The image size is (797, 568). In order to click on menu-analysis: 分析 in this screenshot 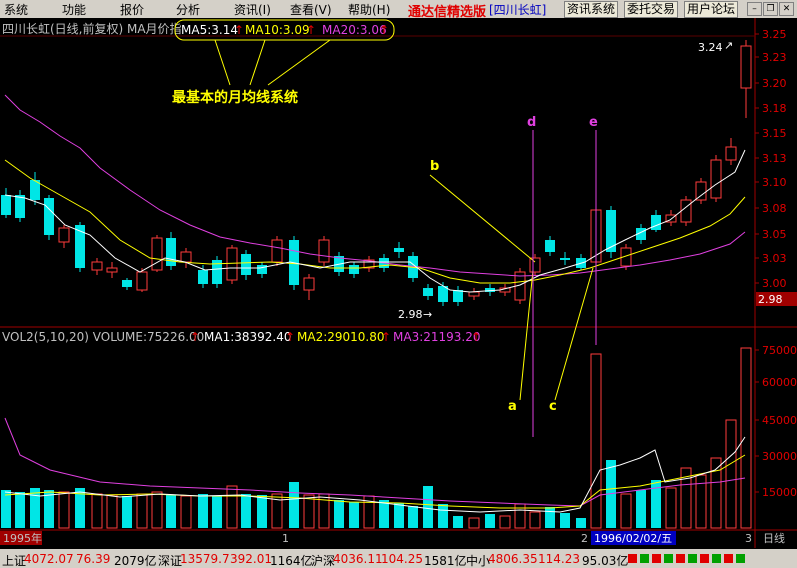, I will do `click(188, 9)`.